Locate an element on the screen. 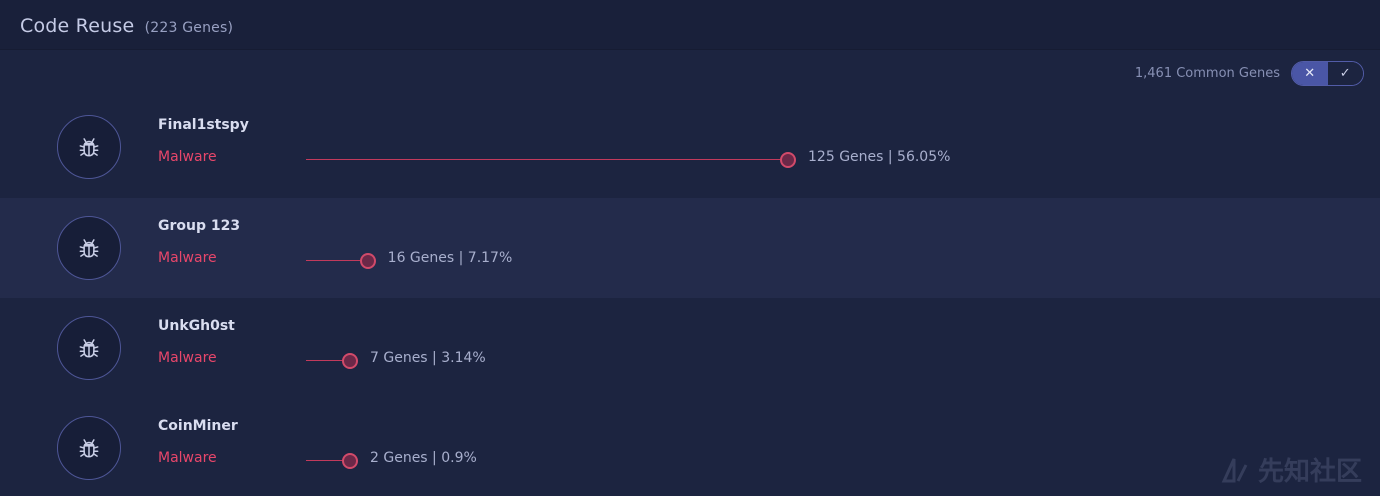 The image size is (1380, 496). family-name: CoinMiner is located at coordinates (198, 426).